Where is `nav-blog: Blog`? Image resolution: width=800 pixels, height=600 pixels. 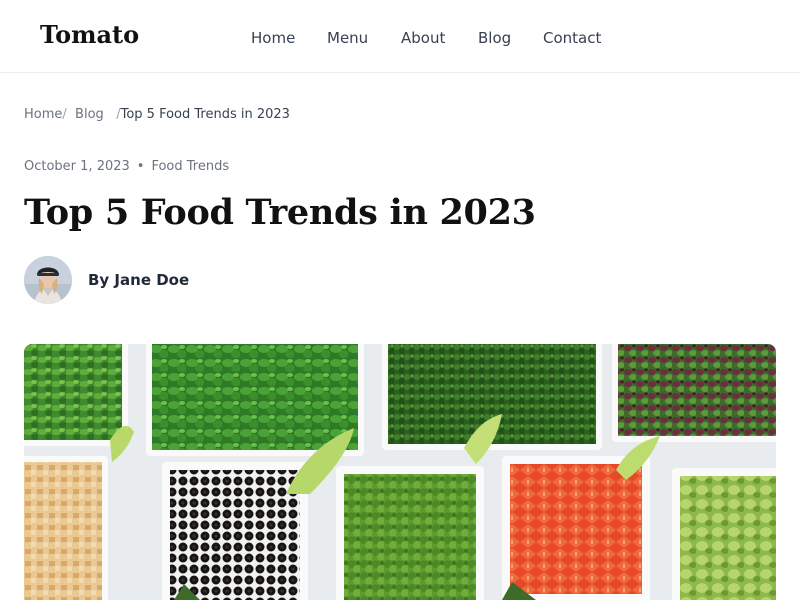
nav-blog: Blog is located at coordinates (494, 38).